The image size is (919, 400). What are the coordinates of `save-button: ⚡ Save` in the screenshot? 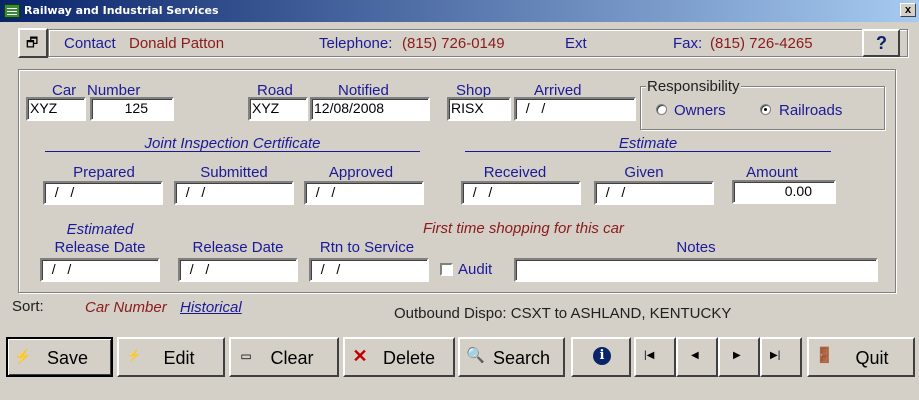 It's located at (59, 357).